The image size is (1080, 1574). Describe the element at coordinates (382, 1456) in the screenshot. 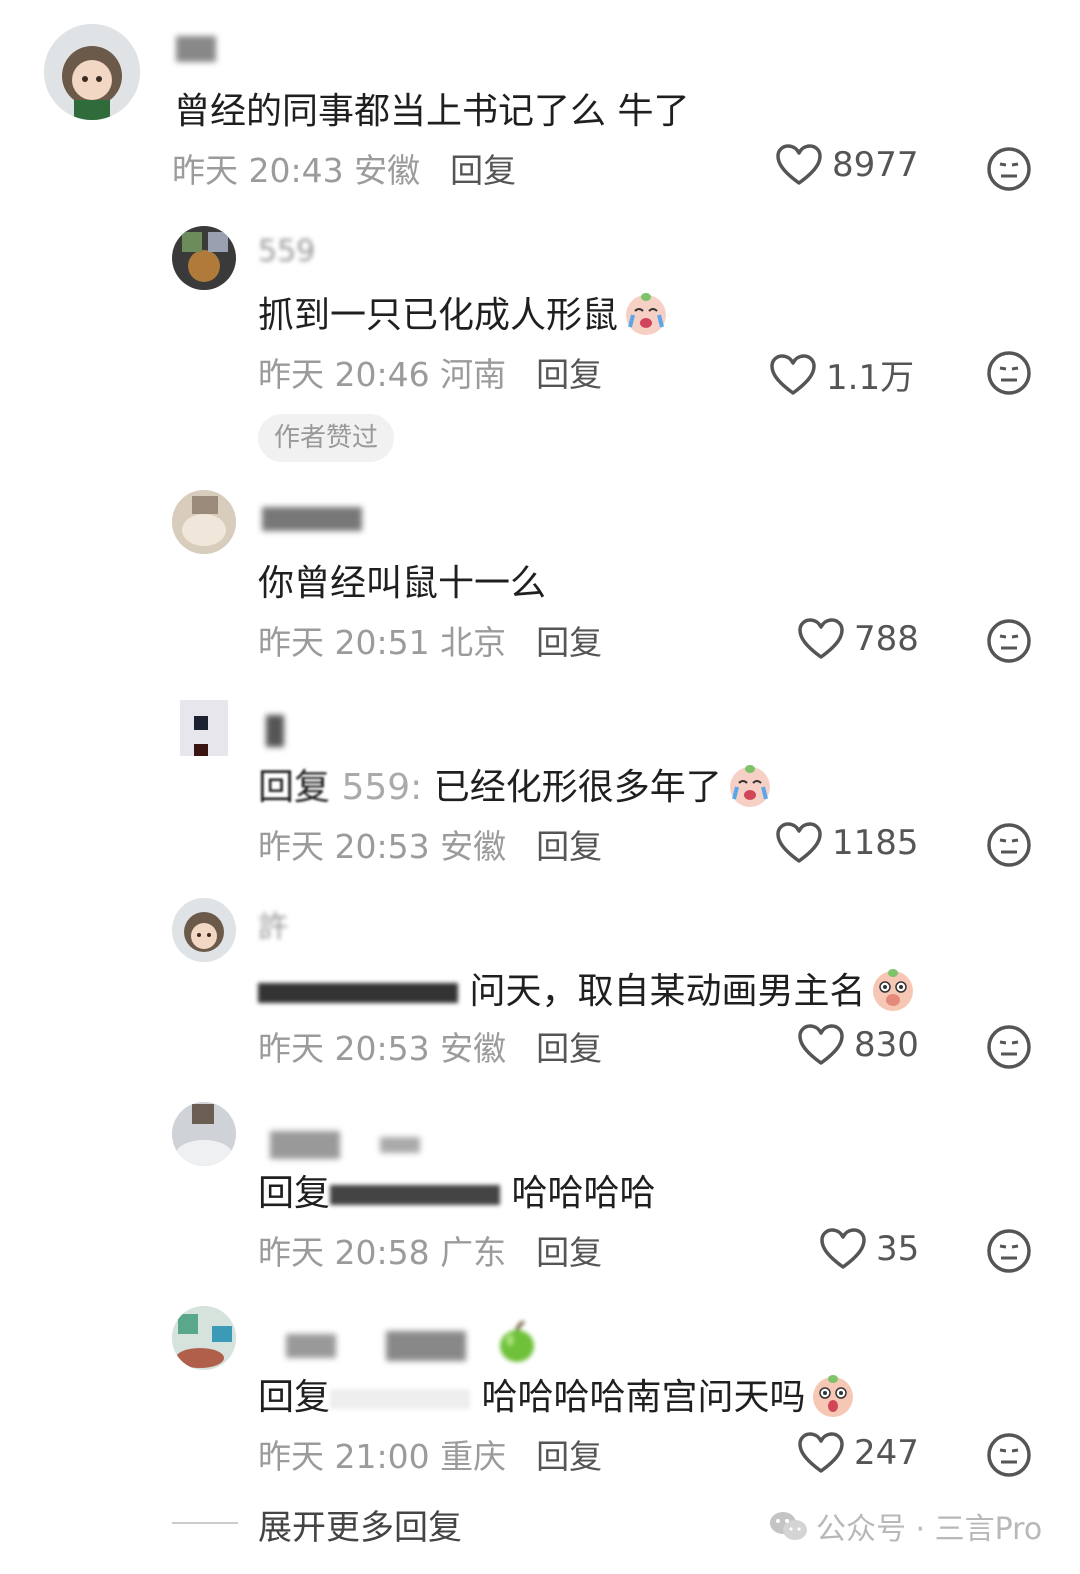

I see `timestamp-location: 昨天 21:00 重庆` at that location.